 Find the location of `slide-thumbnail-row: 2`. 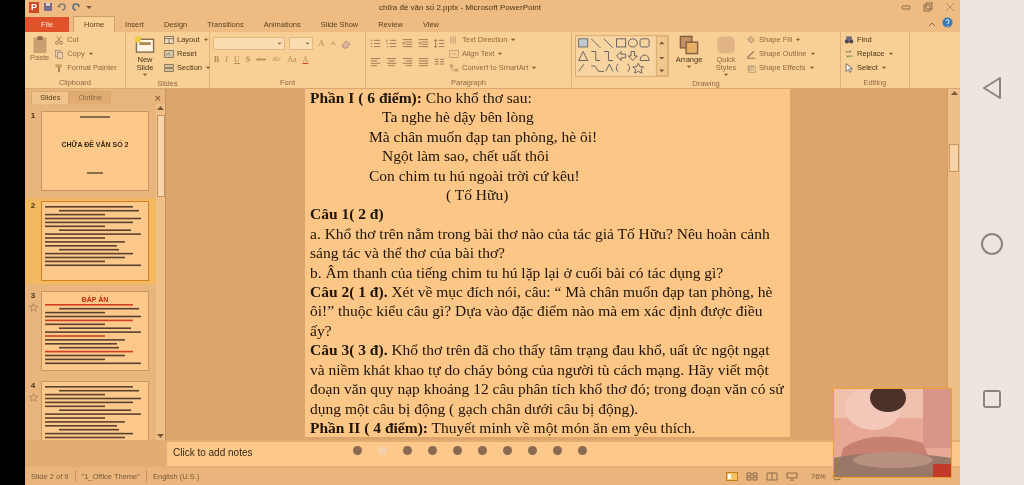

slide-thumbnail-row: 2 is located at coordinates (90, 241).